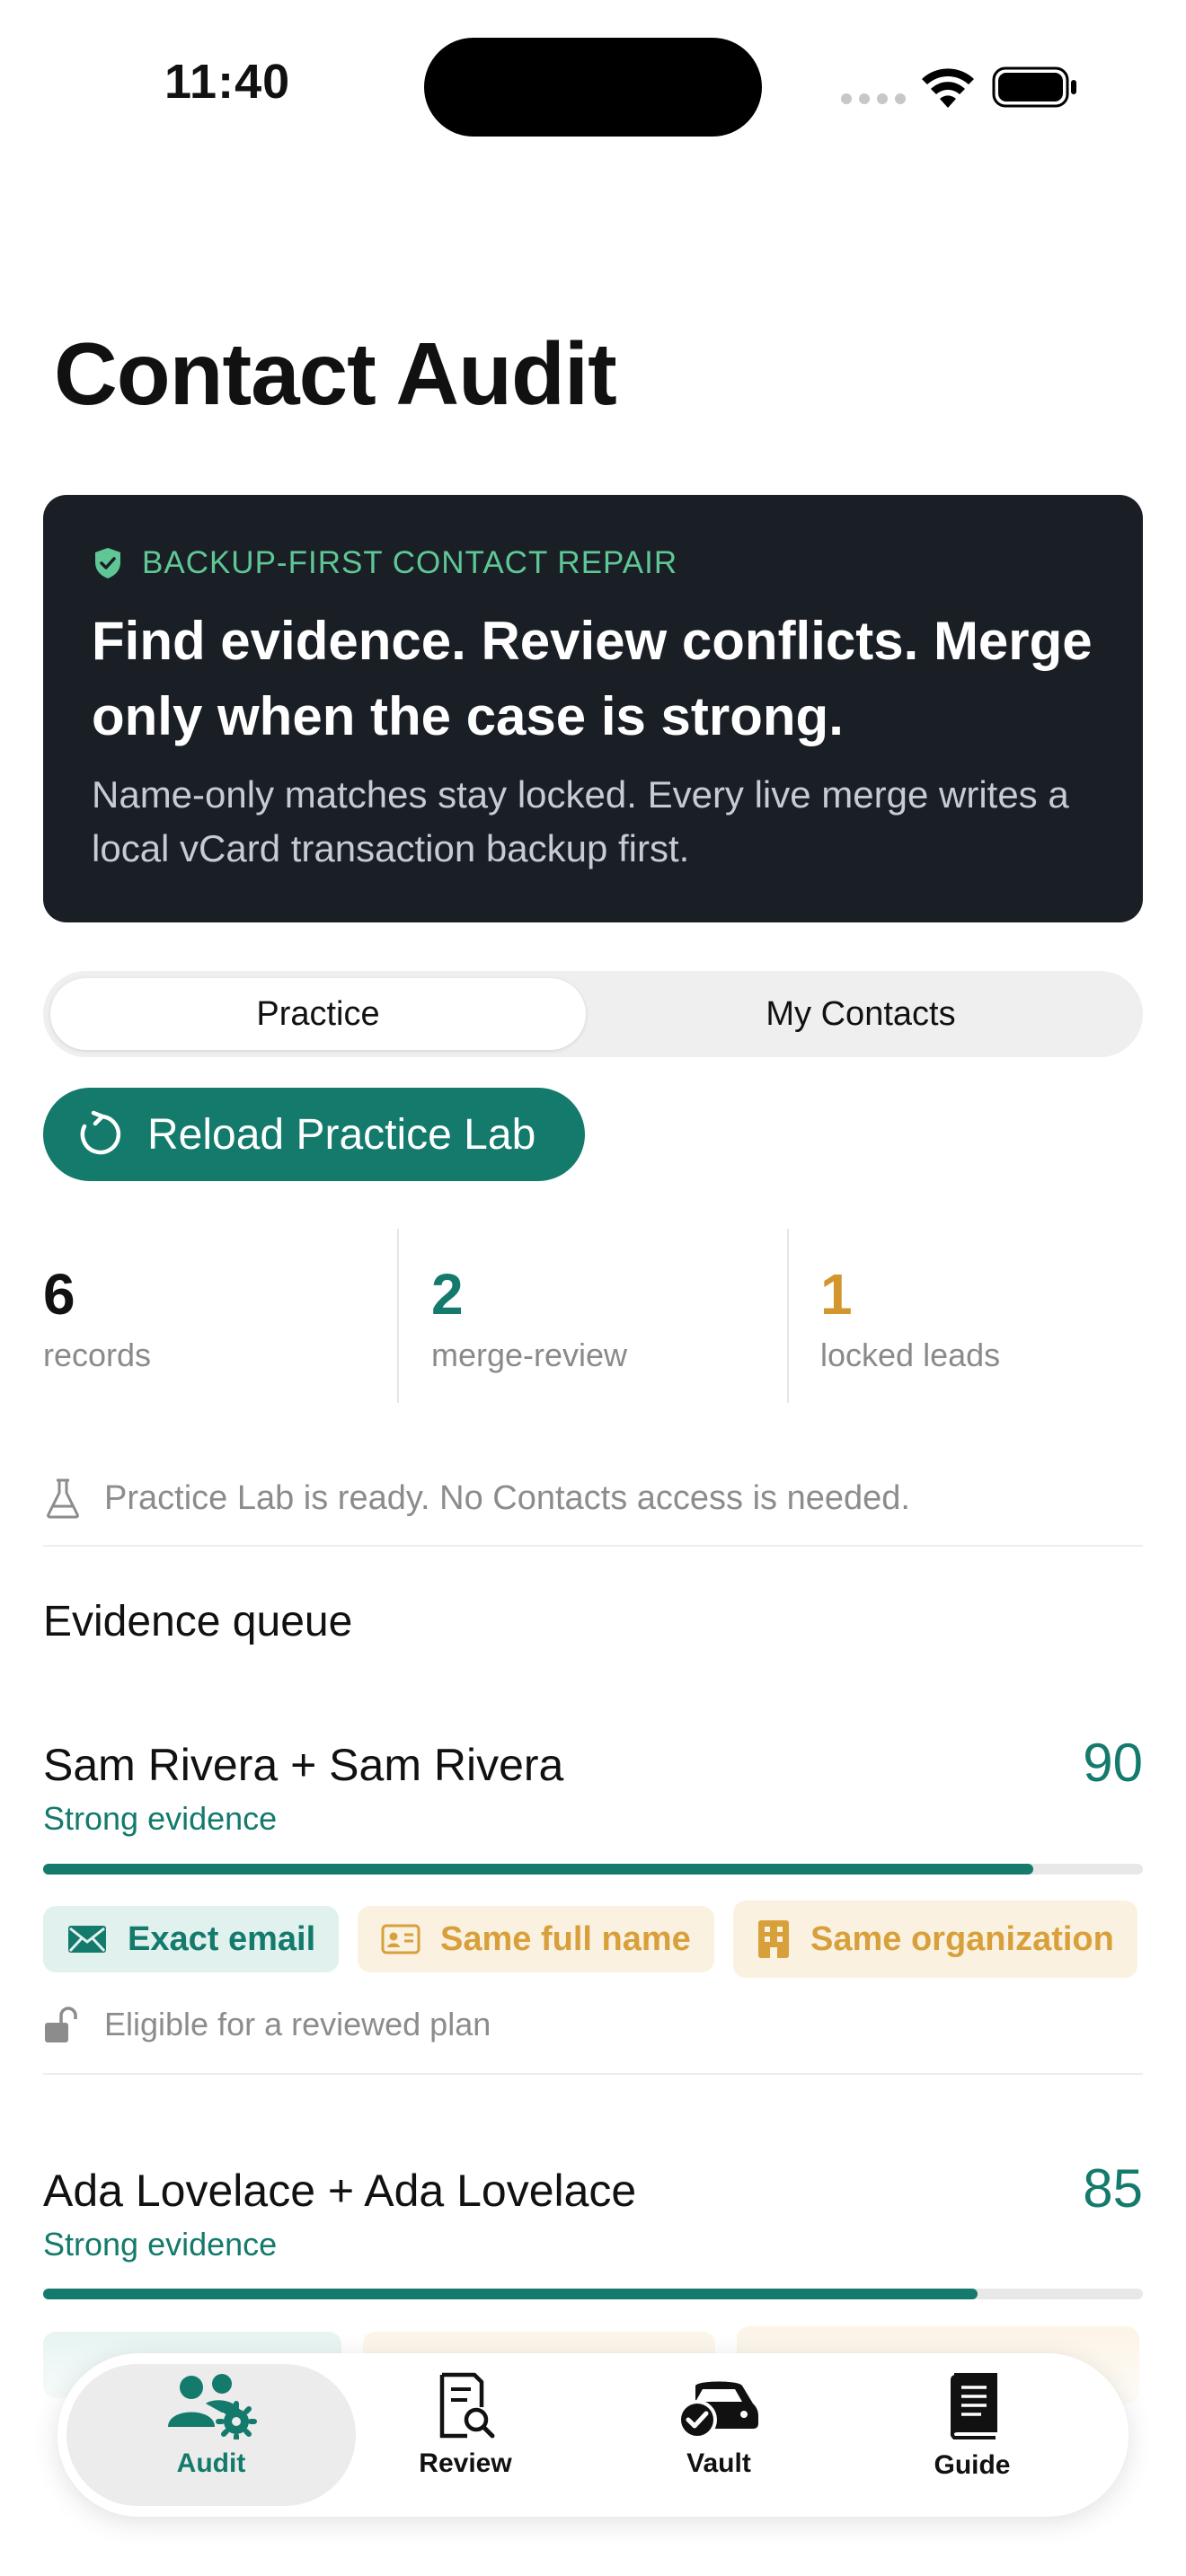 The height and width of the screenshot is (2576, 1186). Describe the element at coordinates (212, 2406) in the screenshot. I see `people-gear-icon` at that location.